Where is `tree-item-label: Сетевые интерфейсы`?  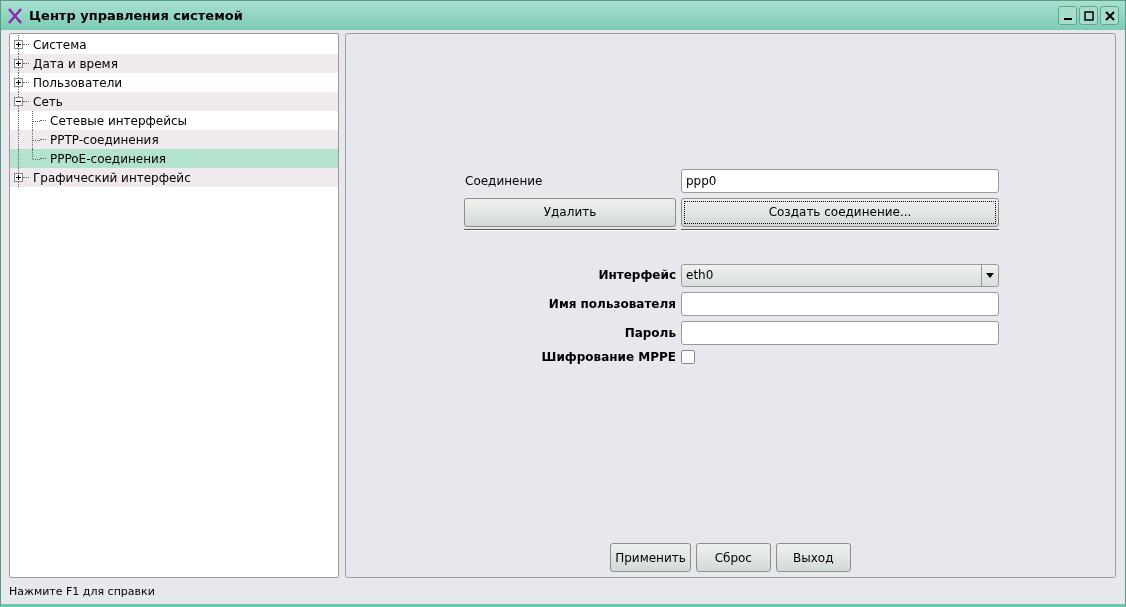
tree-item-label: Сетевые интерфейсы is located at coordinates (119, 120).